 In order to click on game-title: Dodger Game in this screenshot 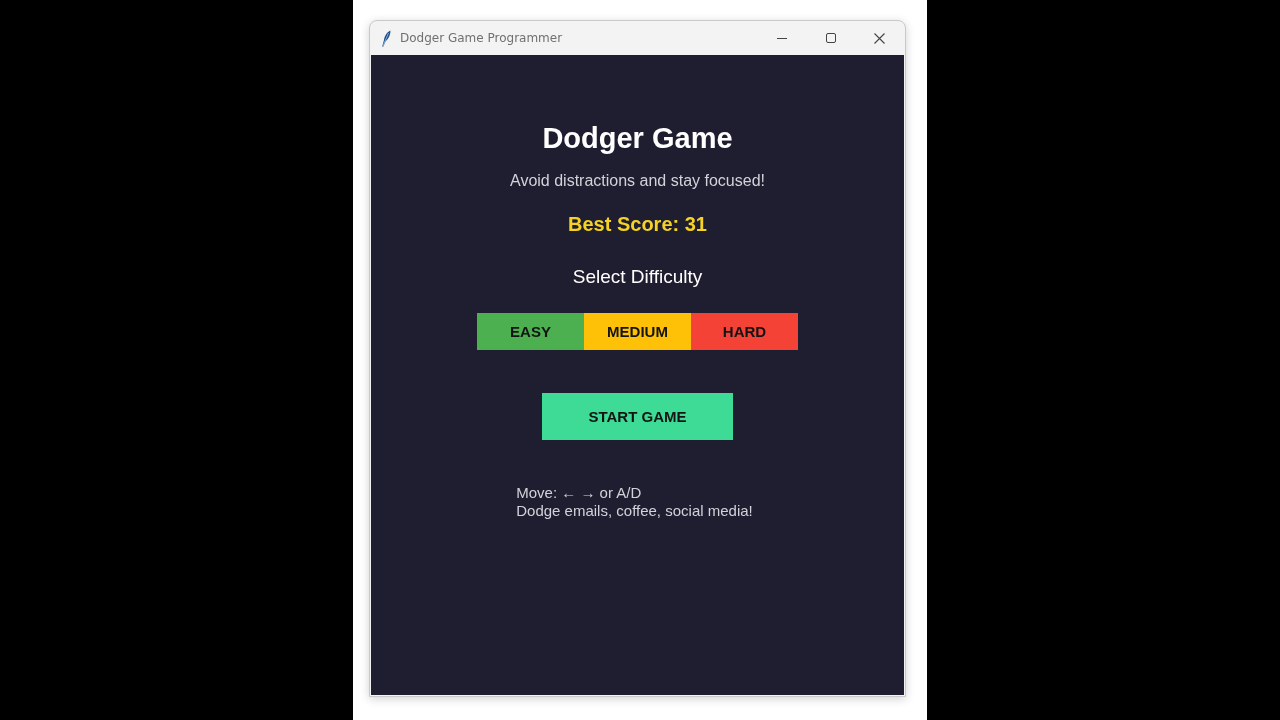, I will do `click(637, 138)`.